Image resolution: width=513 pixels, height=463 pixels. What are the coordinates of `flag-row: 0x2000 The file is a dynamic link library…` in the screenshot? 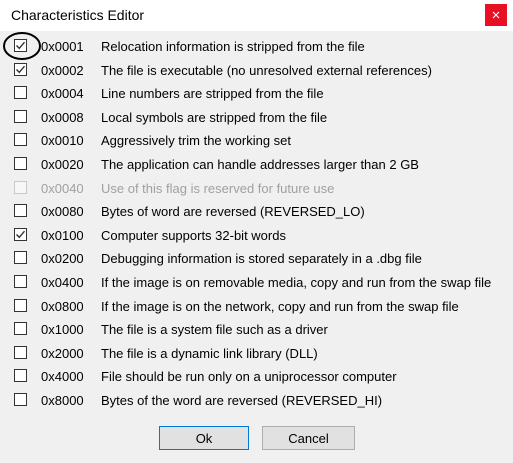 It's located at (256, 353).